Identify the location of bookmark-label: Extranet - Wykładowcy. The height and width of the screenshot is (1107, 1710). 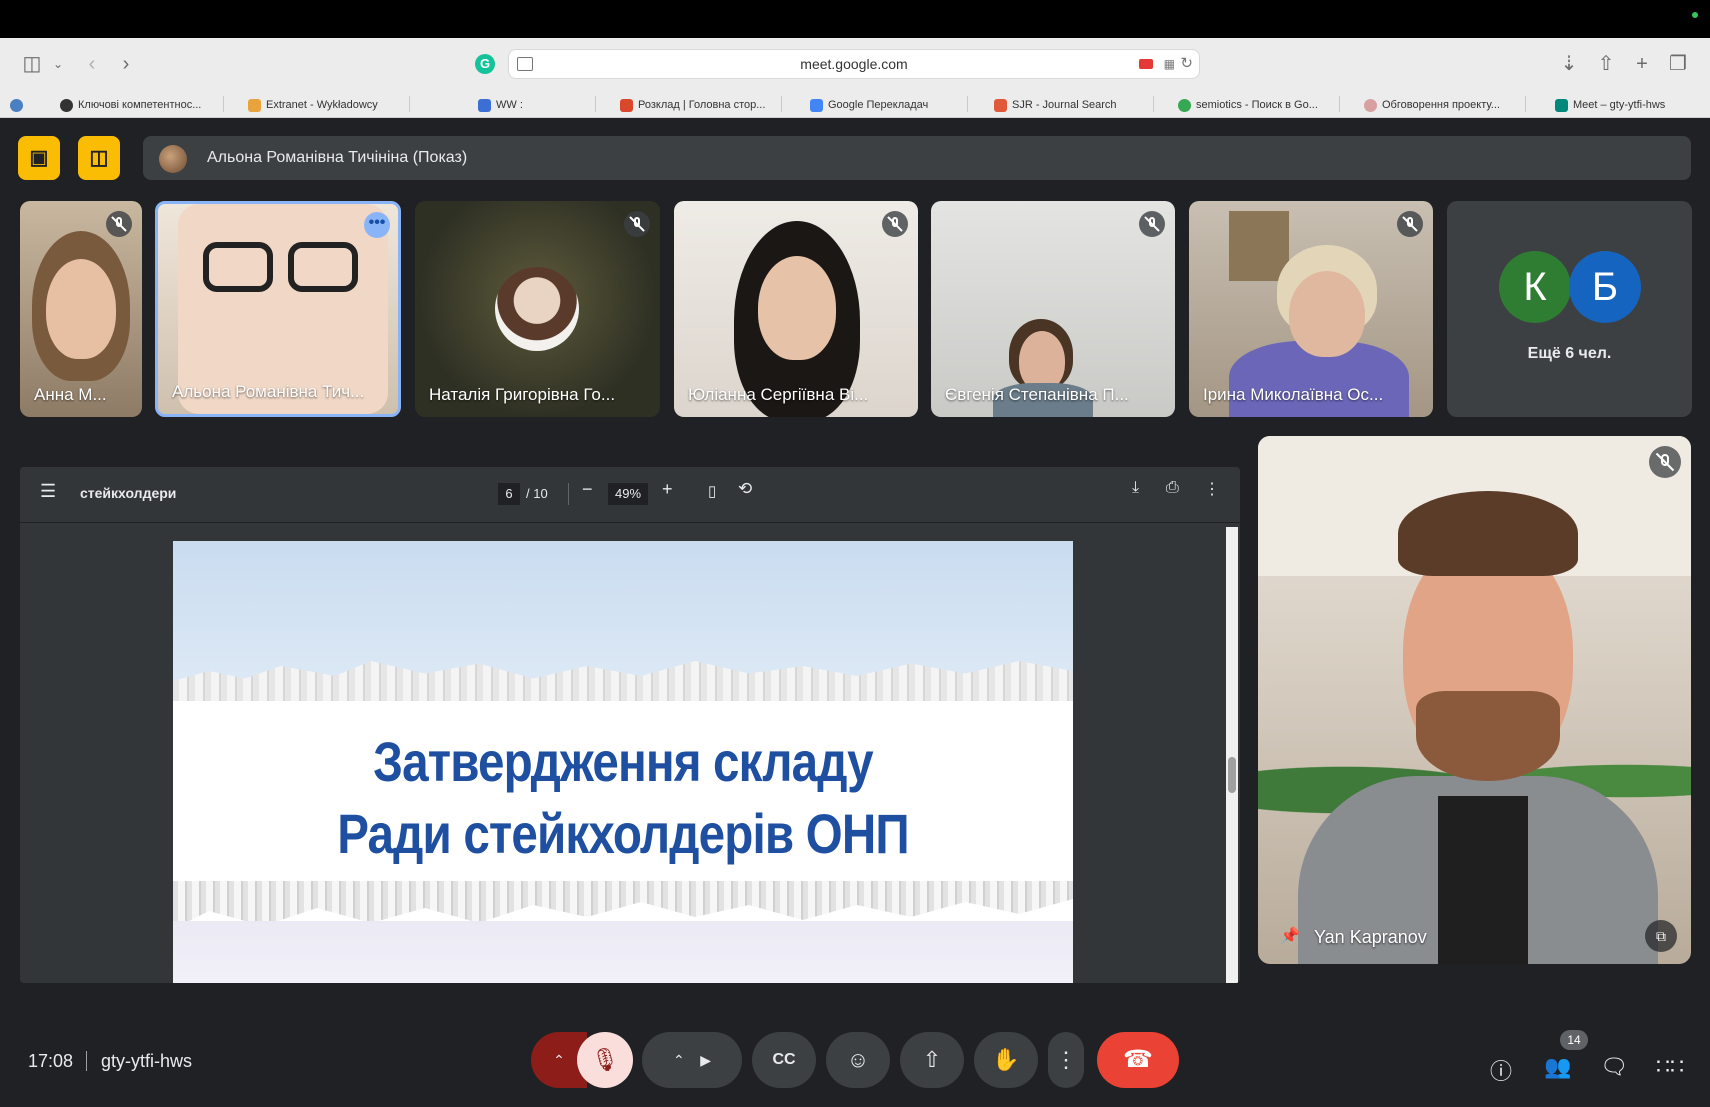
(322, 105).